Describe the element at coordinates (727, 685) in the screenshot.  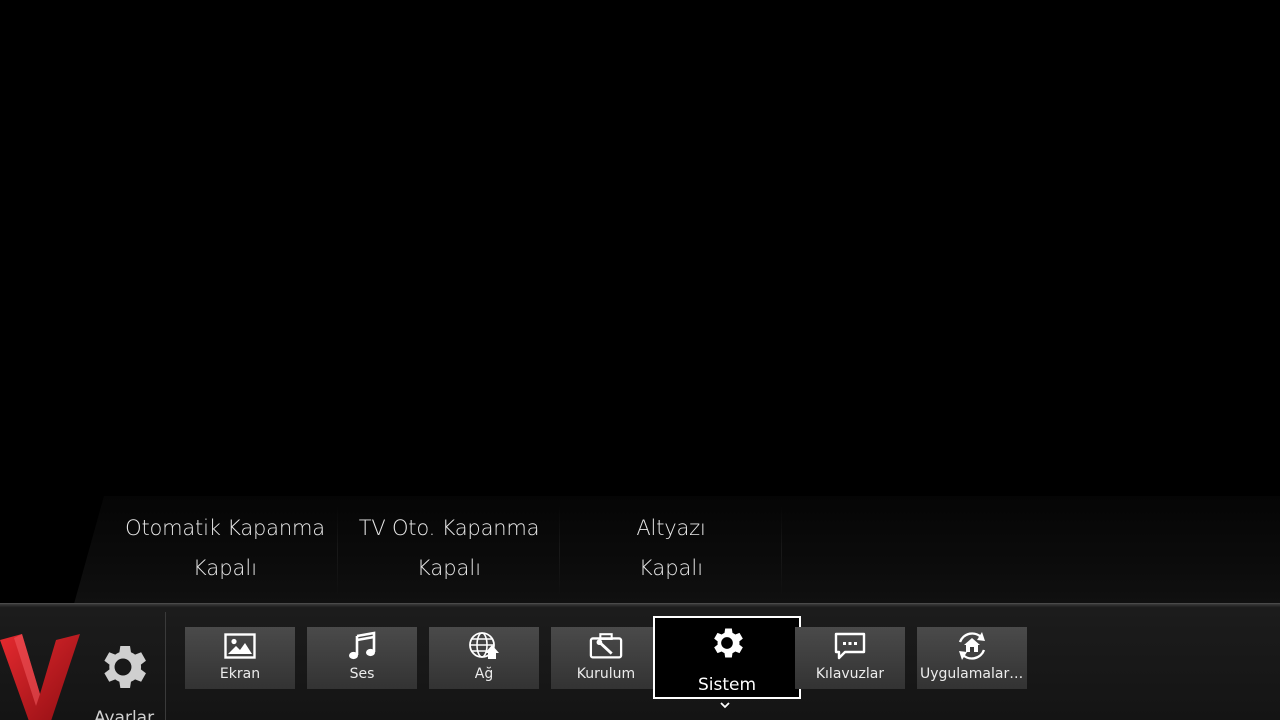
I see `tab-label: Sistem` at that location.